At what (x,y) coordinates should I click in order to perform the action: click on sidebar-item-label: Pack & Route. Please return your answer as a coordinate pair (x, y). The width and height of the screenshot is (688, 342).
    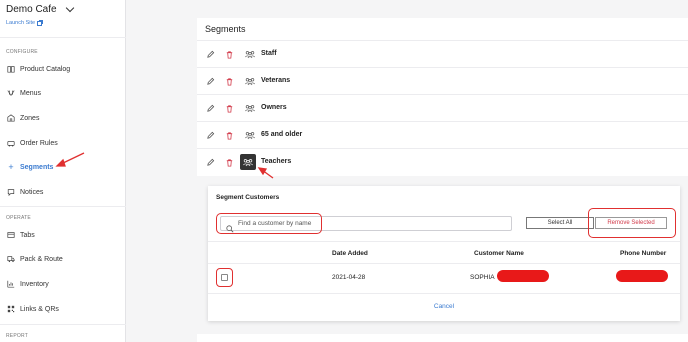
    Looking at the image, I should click on (41, 259).